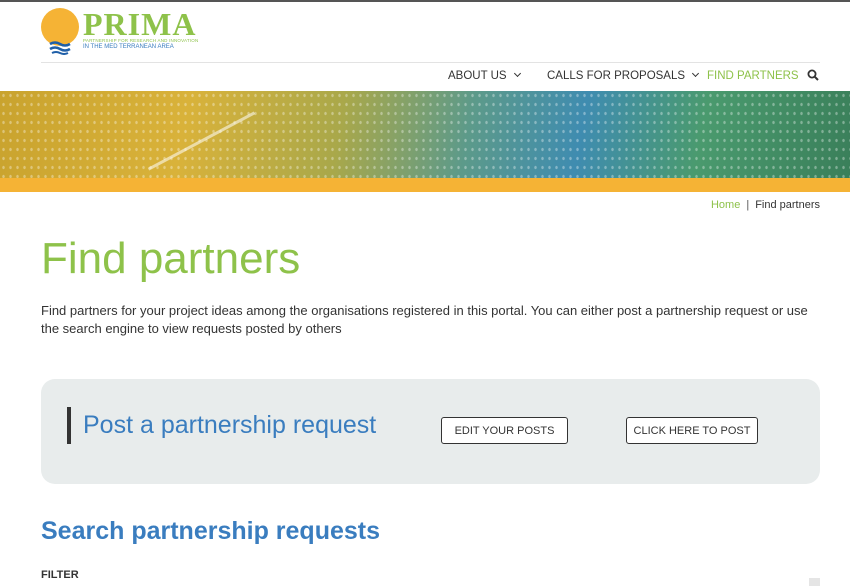 Image resolution: width=850 pixels, height=586 pixels. Describe the element at coordinates (128, 47) in the screenshot. I see `logo-subtitle-2: IN THE MED TERRANEAN AREA` at that location.